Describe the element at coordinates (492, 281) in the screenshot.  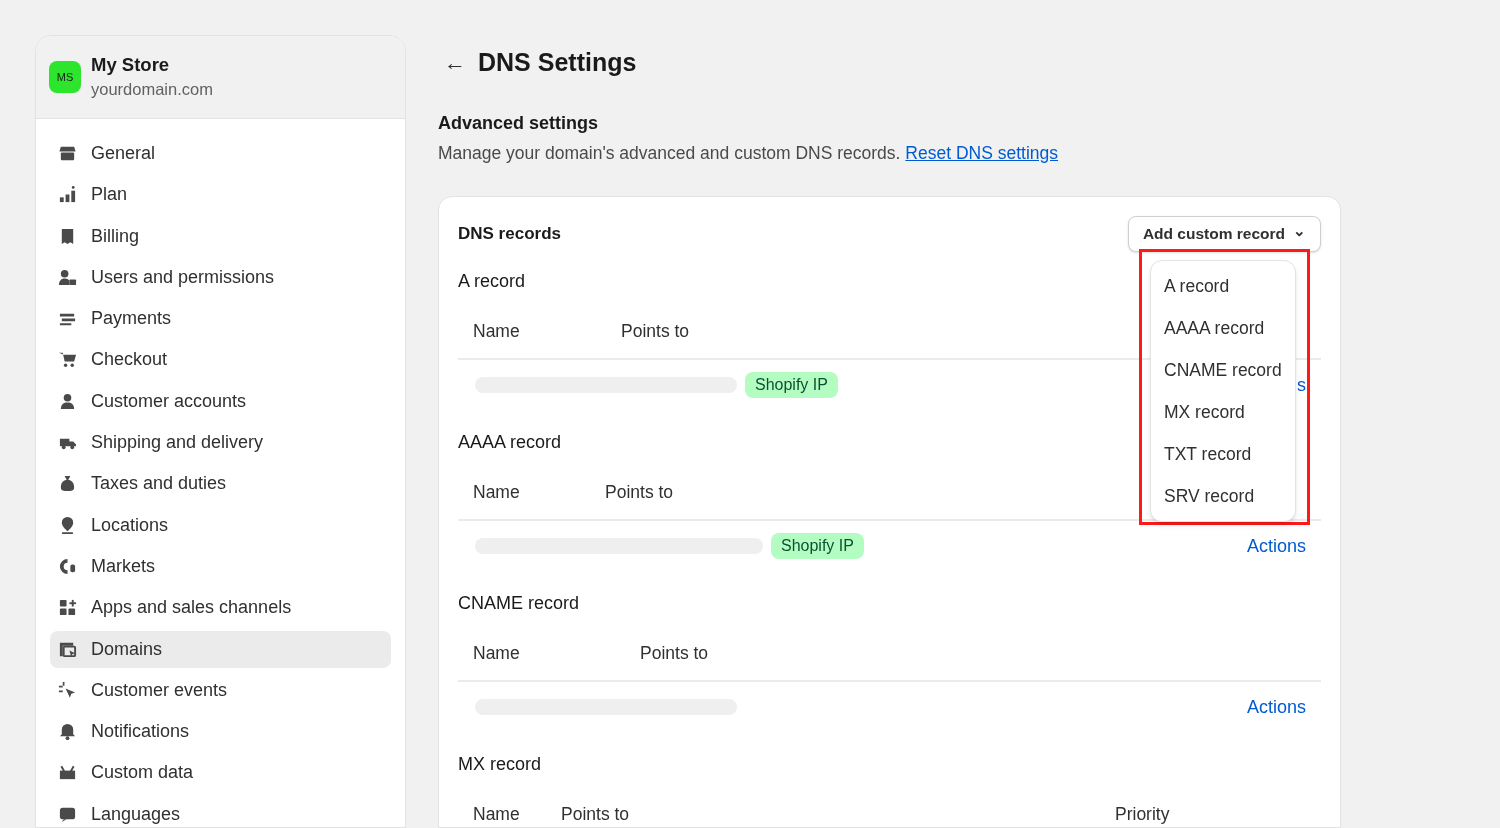
I see `record-type-title: A record` at that location.